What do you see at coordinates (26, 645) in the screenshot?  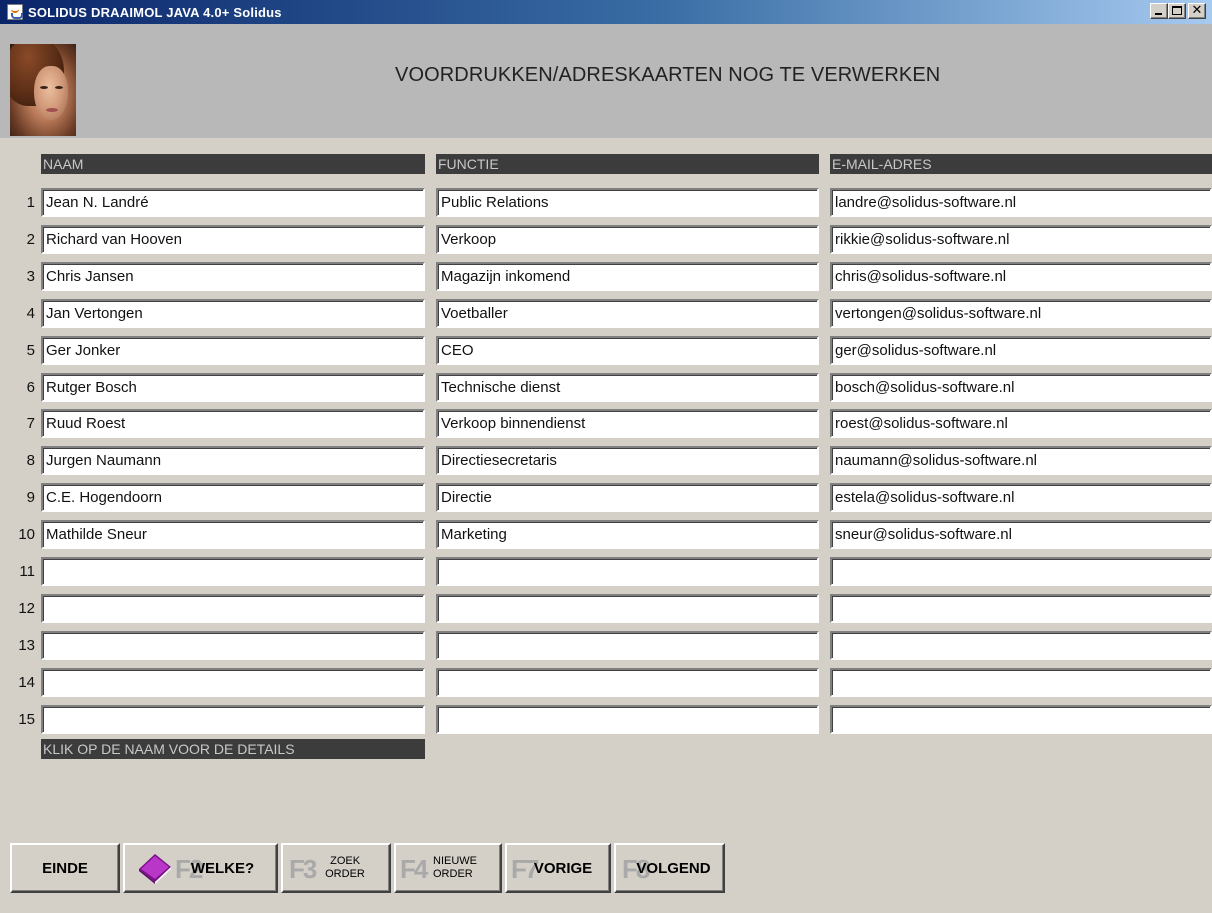 I see `row-number: 13` at bounding box center [26, 645].